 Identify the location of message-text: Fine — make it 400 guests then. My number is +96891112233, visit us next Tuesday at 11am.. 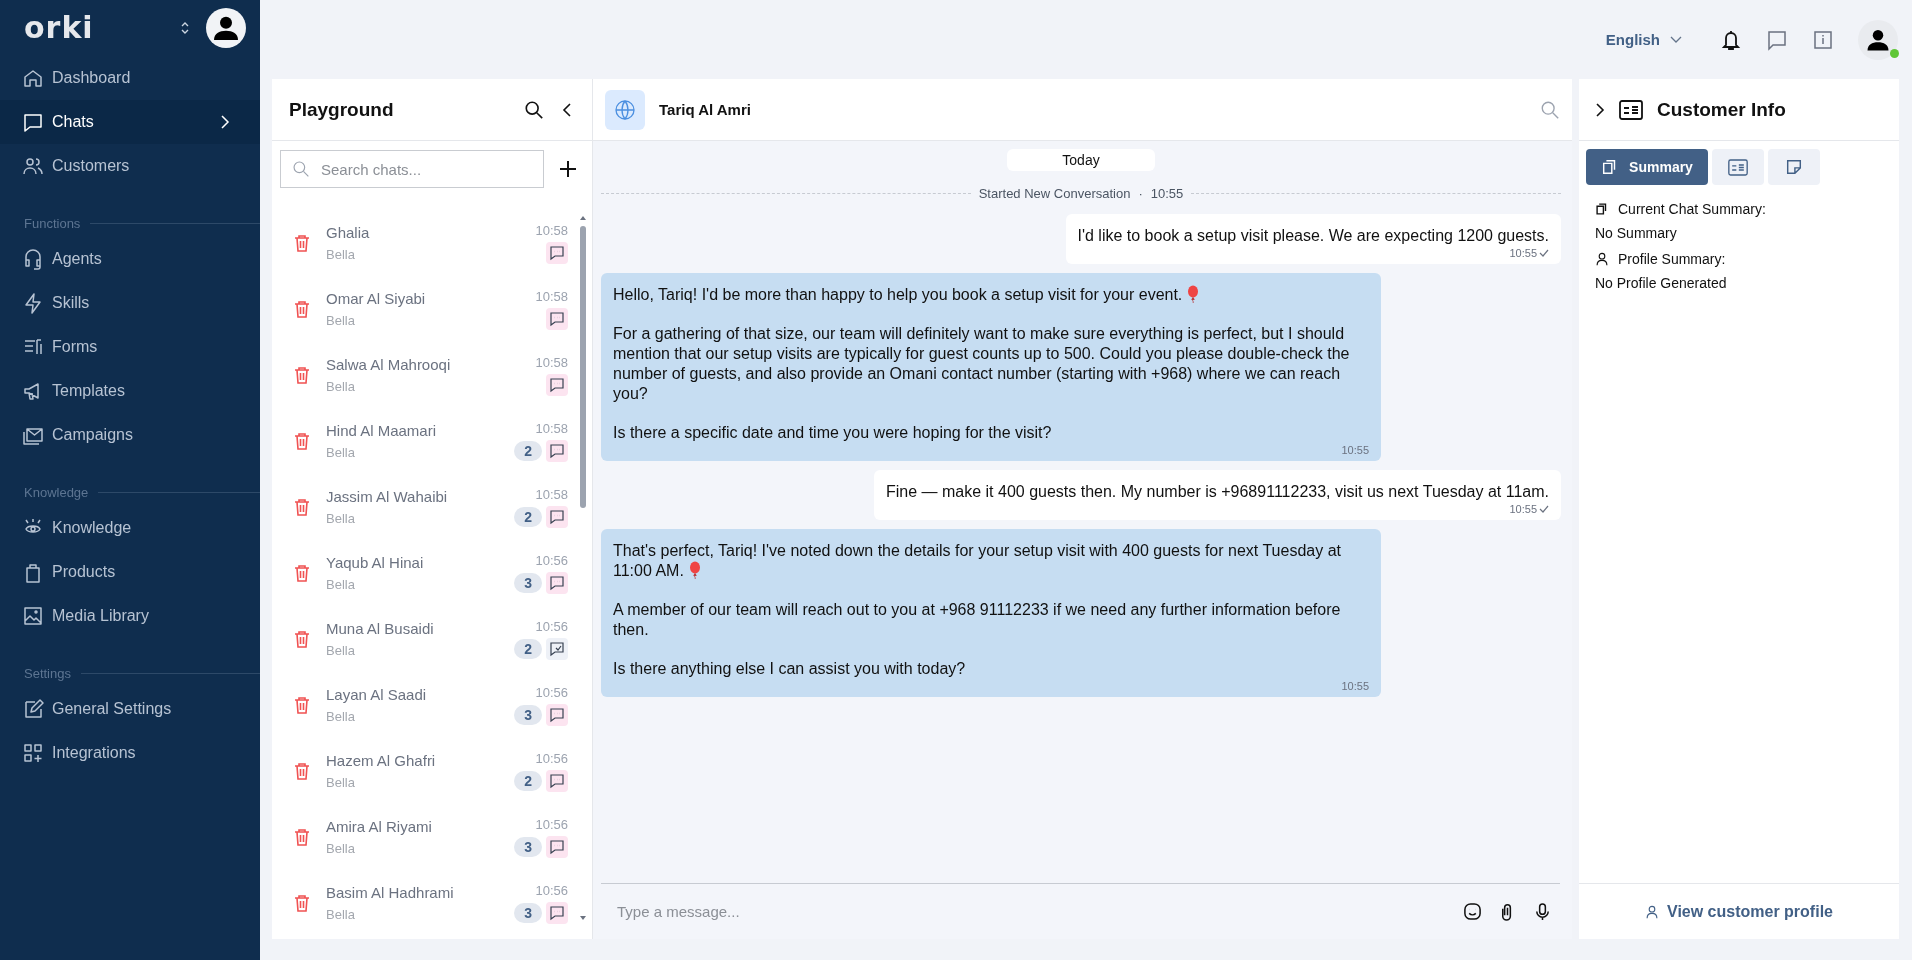
(1217, 492).